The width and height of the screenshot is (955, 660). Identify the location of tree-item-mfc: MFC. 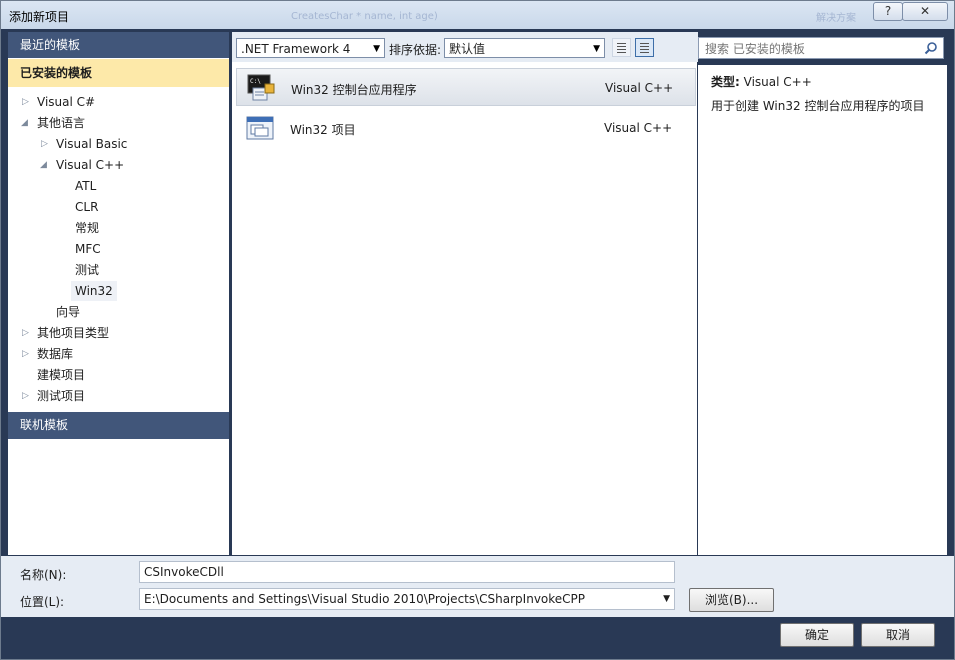
(88, 249).